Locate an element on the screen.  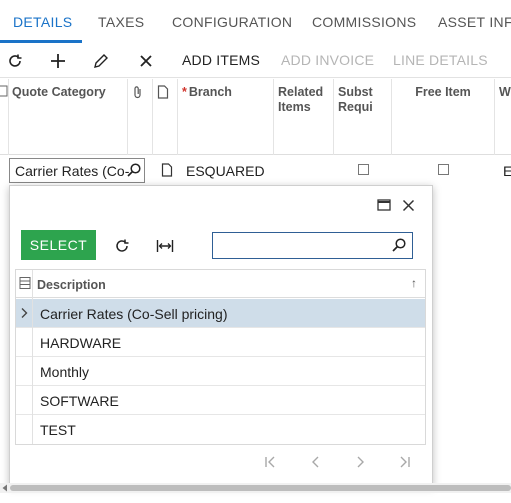
delete-icon is located at coordinates (146, 61).